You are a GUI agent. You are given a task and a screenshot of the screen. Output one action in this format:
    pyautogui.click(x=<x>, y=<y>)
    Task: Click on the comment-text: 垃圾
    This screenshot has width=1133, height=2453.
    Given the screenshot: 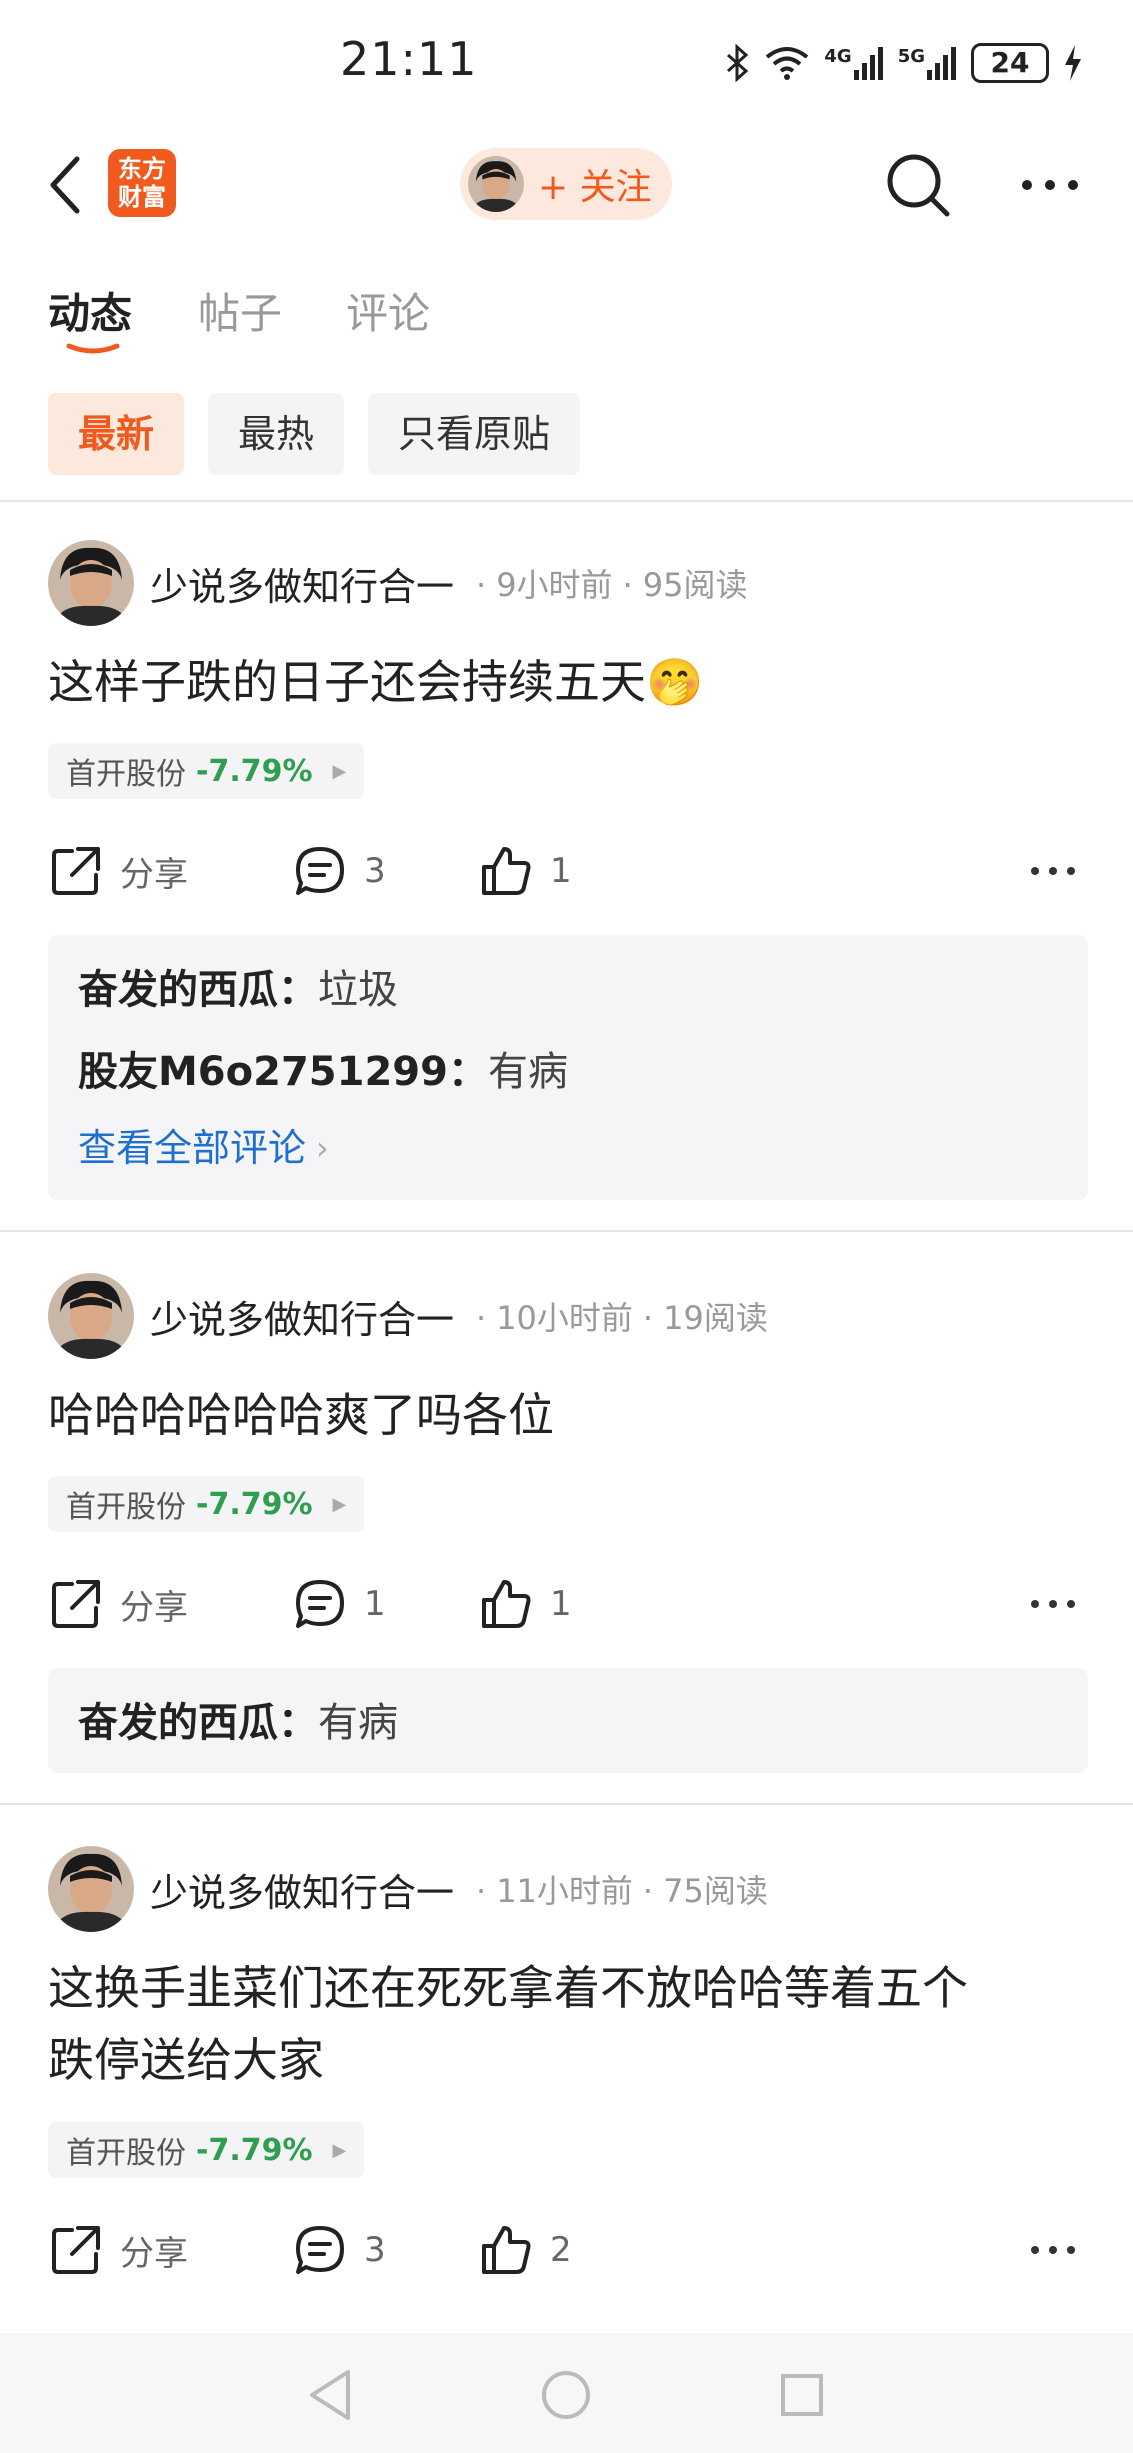 What is the action you would take?
    pyautogui.click(x=358, y=990)
    